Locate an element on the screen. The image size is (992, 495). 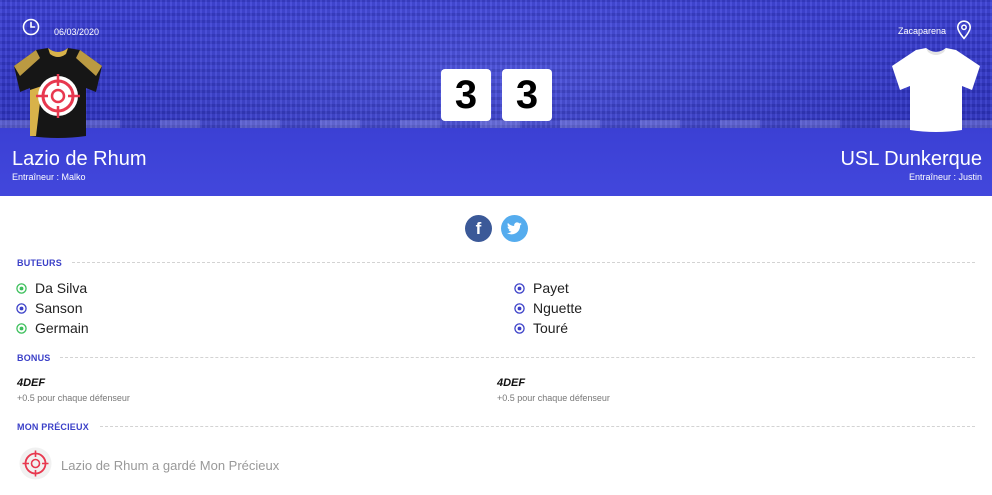
away-scorer: Nguette is located at coordinates (548, 308).